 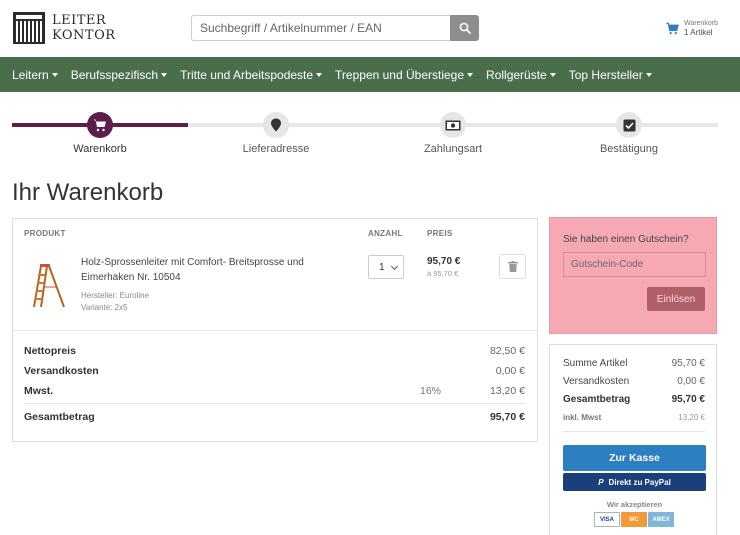 What do you see at coordinates (601, 482) in the screenshot?
I see `paypal-icon: P` at bounding box center [601, 482].